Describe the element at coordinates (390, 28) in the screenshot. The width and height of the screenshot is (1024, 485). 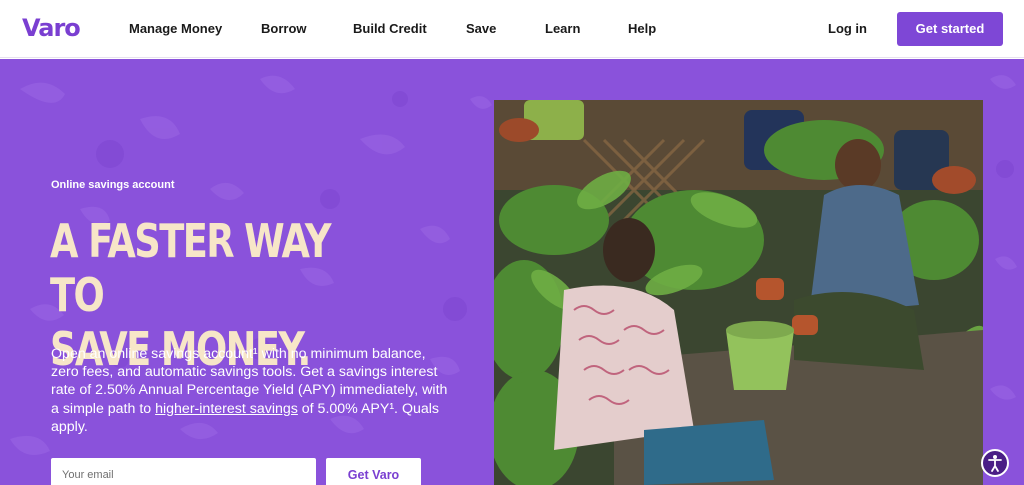
I see `nav-build-credit: Build Credit` at that location.